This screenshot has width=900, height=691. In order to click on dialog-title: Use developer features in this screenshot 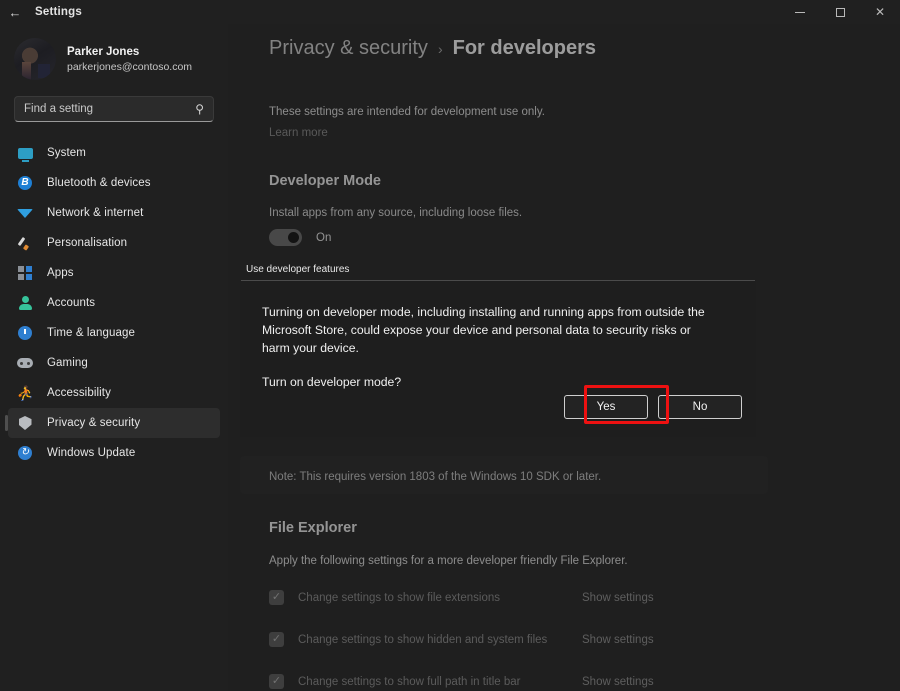, I will do `click(298, 269)`.